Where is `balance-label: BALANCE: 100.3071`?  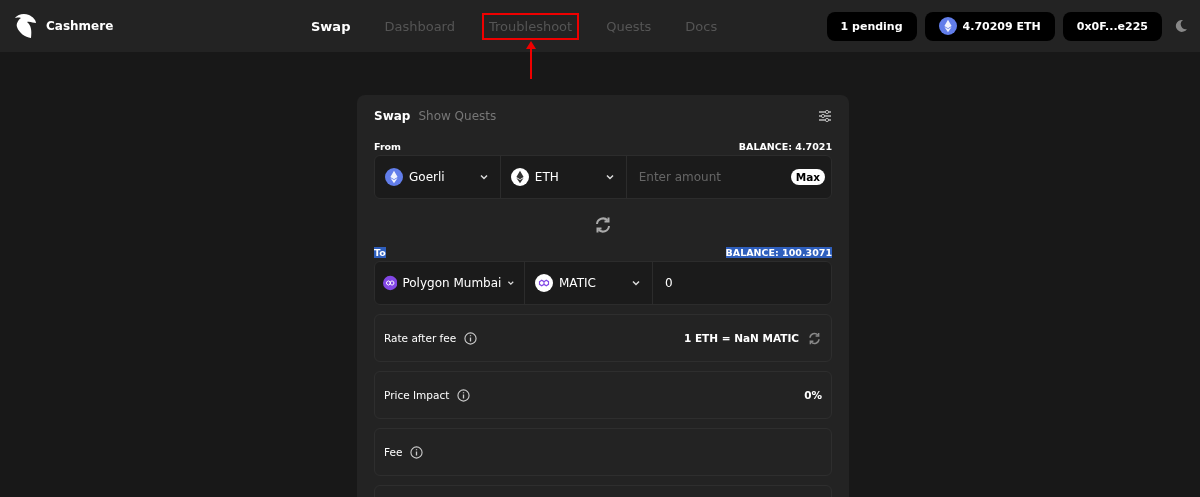 balance-label: BALANCE: 100.3071 is located at coordinates (778, 252).